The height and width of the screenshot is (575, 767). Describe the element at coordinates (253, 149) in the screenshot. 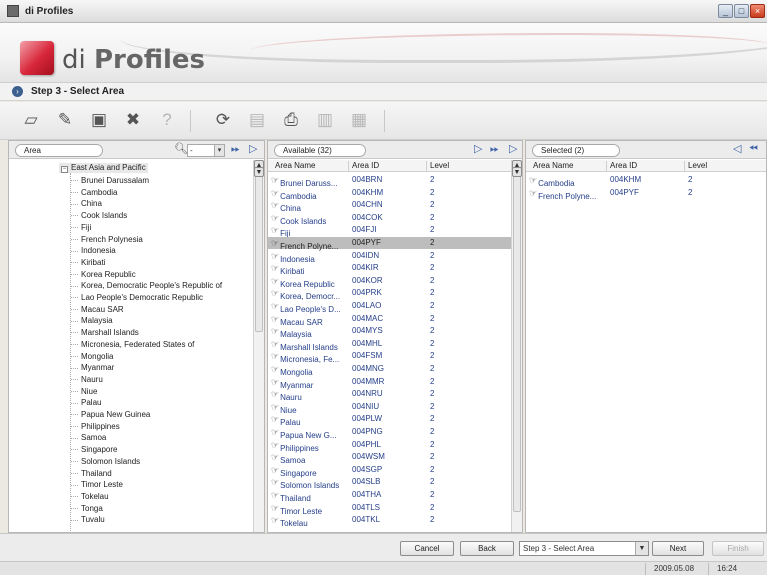

I see `add-arrow-icon: ▷` at that location.